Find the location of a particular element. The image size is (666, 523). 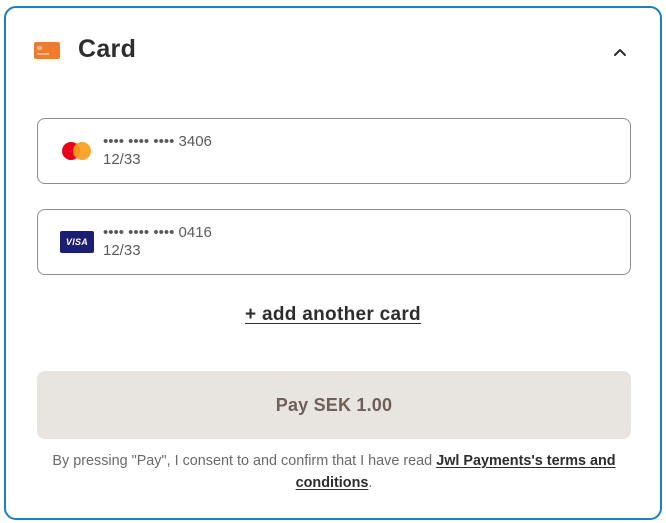

saved-card-visa: VISA •••• •••• •••• 0416 12/33 is located at coordinates (334, 242).